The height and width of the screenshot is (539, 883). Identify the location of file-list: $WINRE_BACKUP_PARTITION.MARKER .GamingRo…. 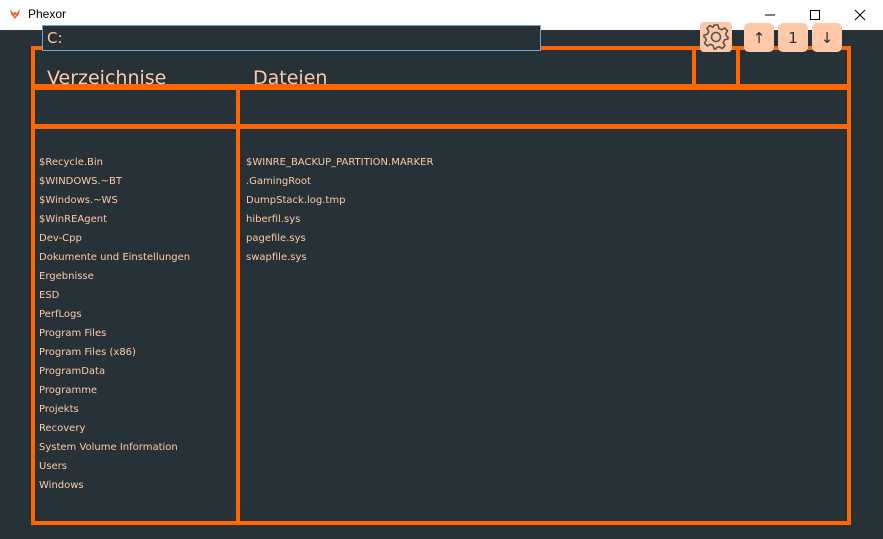
(339, 210).